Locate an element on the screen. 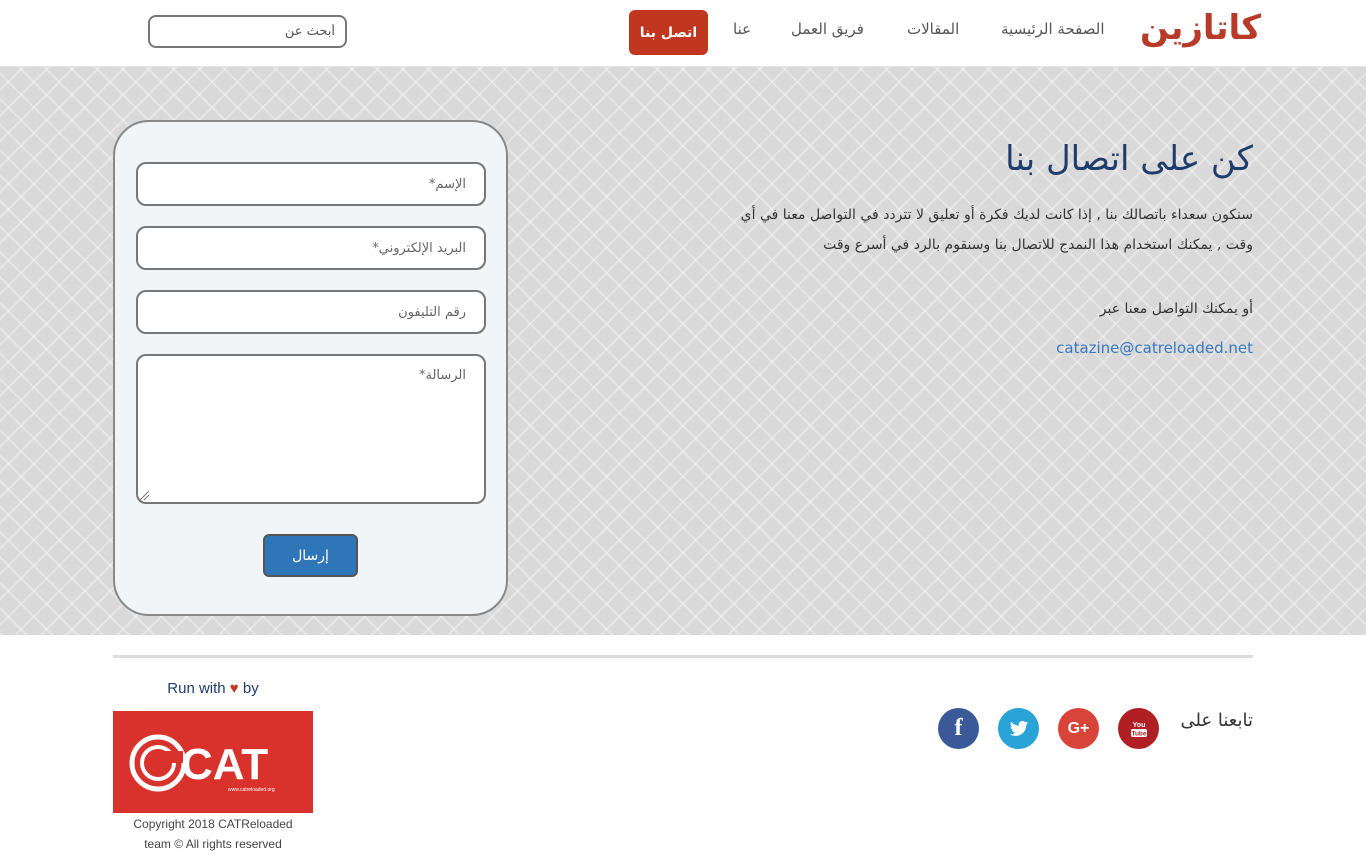  youtube-icon: You Tube is located at coordinates (1138, 728).